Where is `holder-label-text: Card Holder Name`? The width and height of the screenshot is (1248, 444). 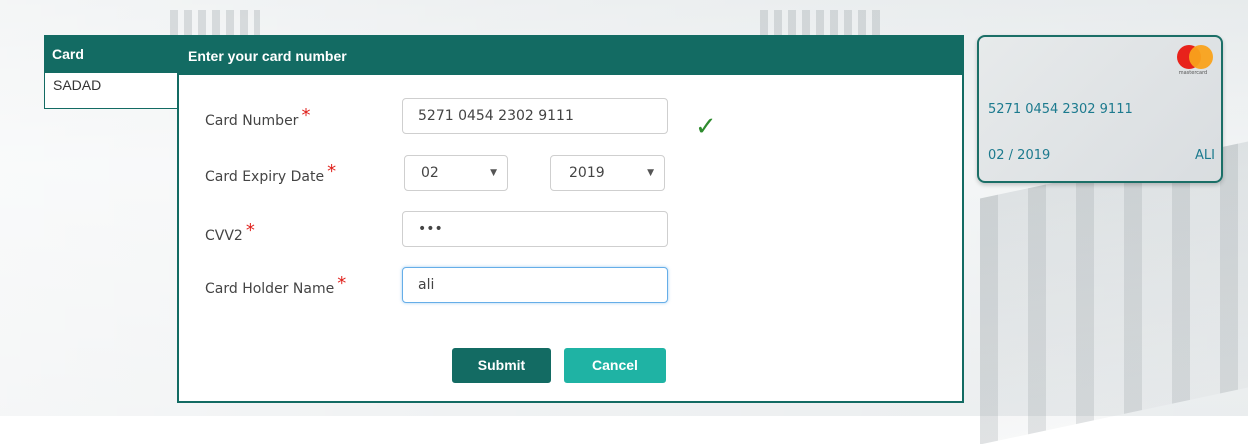 holder-label-text: Card Holder Name is located at coordinates (270, 289).